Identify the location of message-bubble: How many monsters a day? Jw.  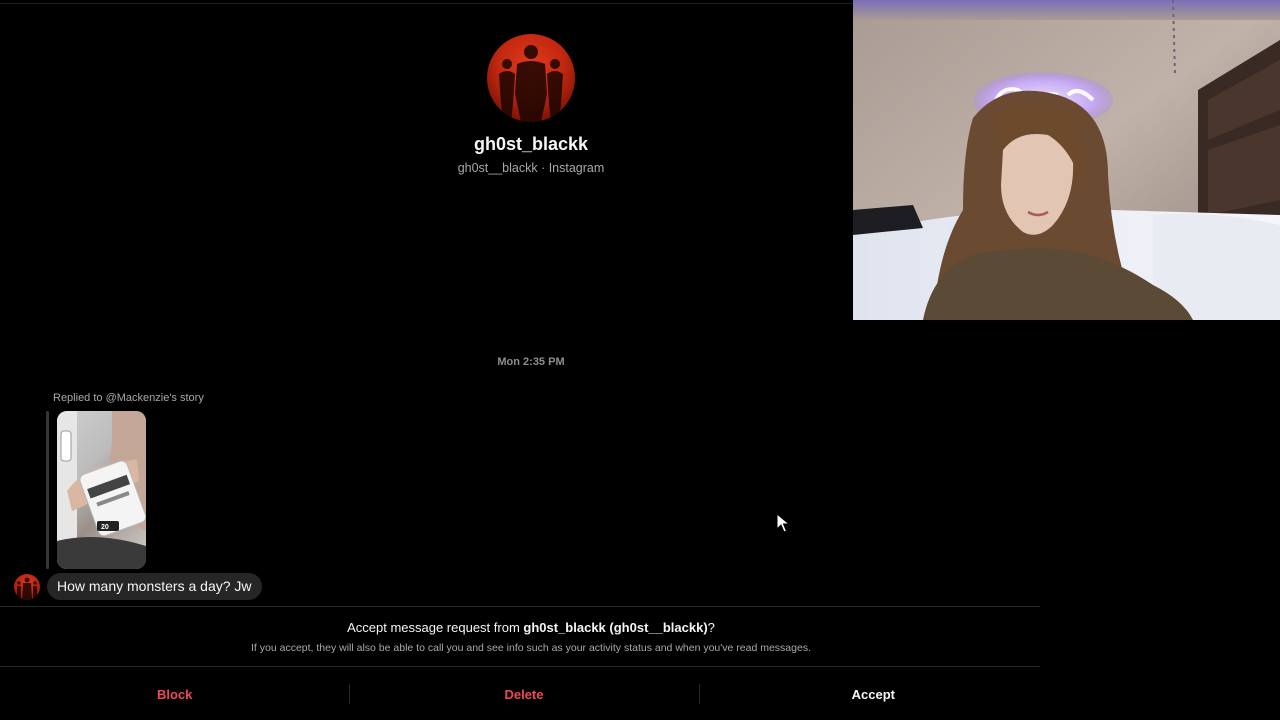
(154, 586).